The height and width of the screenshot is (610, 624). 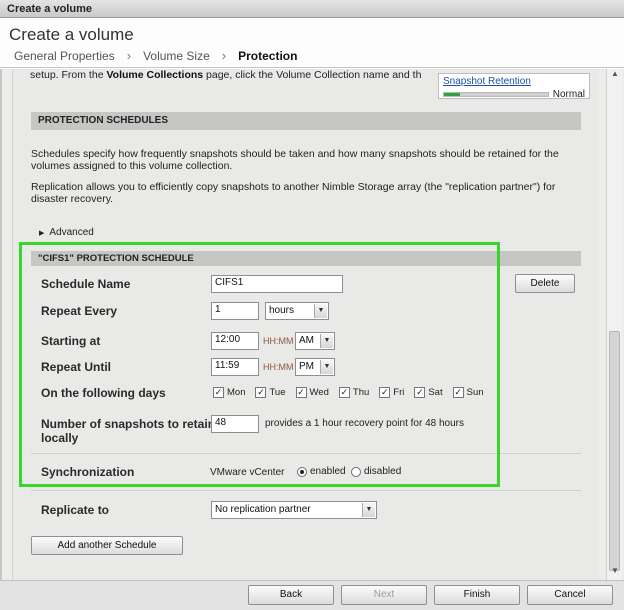 What do you see at coordinates (86, 284) in the screenshot?
I see `schedule-name-label: Schedule Name` at bounding box center [86, 284].